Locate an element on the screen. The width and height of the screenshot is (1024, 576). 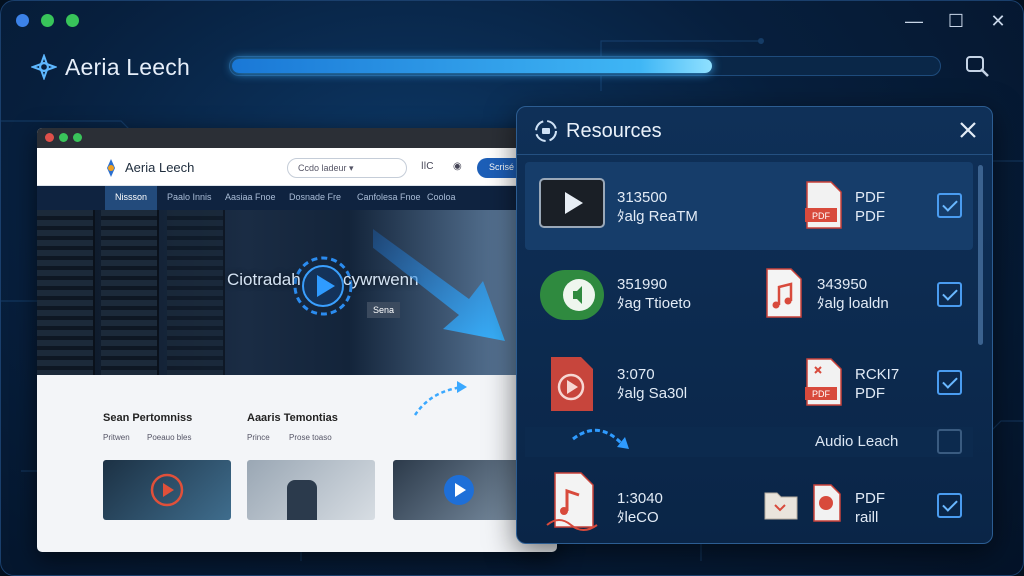
app-brand: Aeria Leech is located at coordinates (110, 67).